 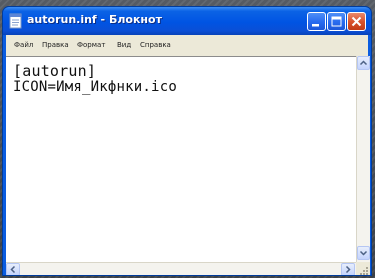 I want to click on minimize-button, so click(x=316, y=21).